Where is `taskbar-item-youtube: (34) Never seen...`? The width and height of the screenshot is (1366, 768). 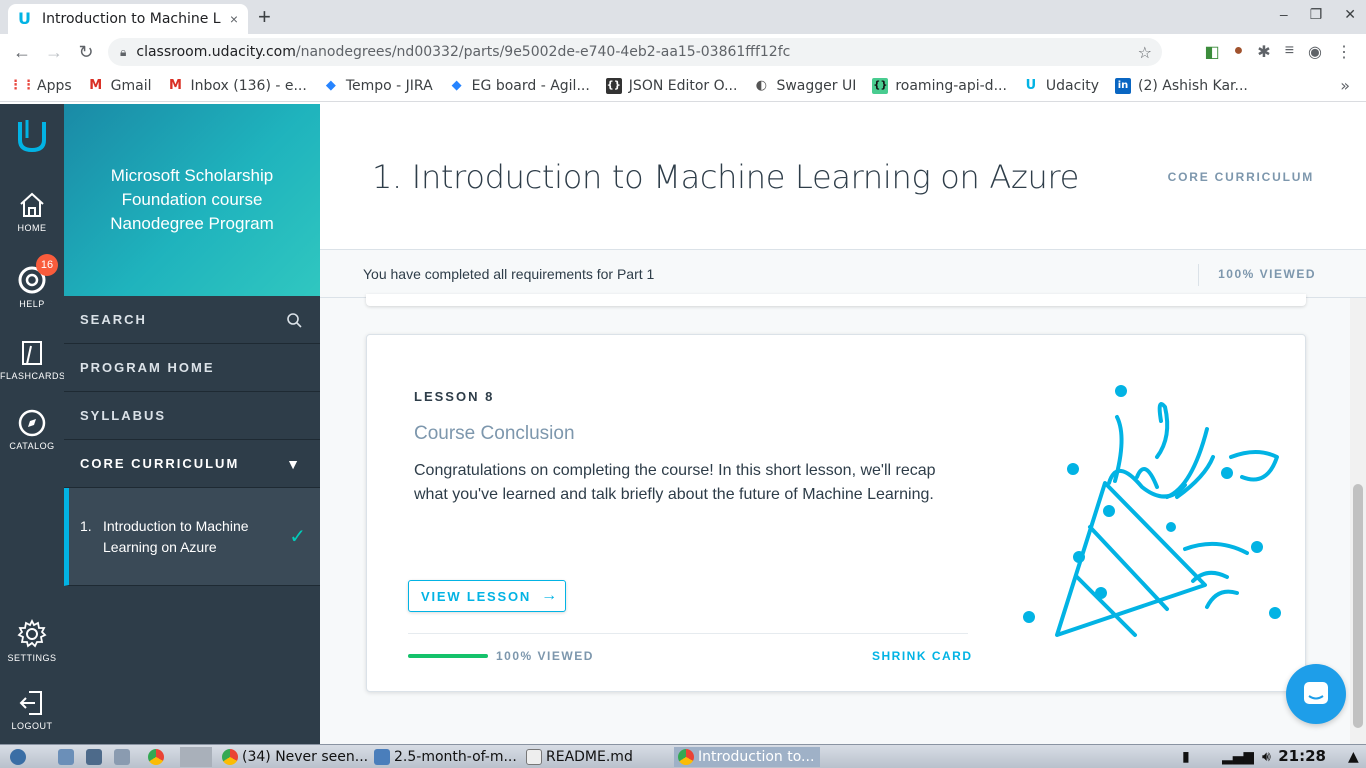
taskbar-item-youtube: (34) Never seen... is located at coordinates (295, 757).